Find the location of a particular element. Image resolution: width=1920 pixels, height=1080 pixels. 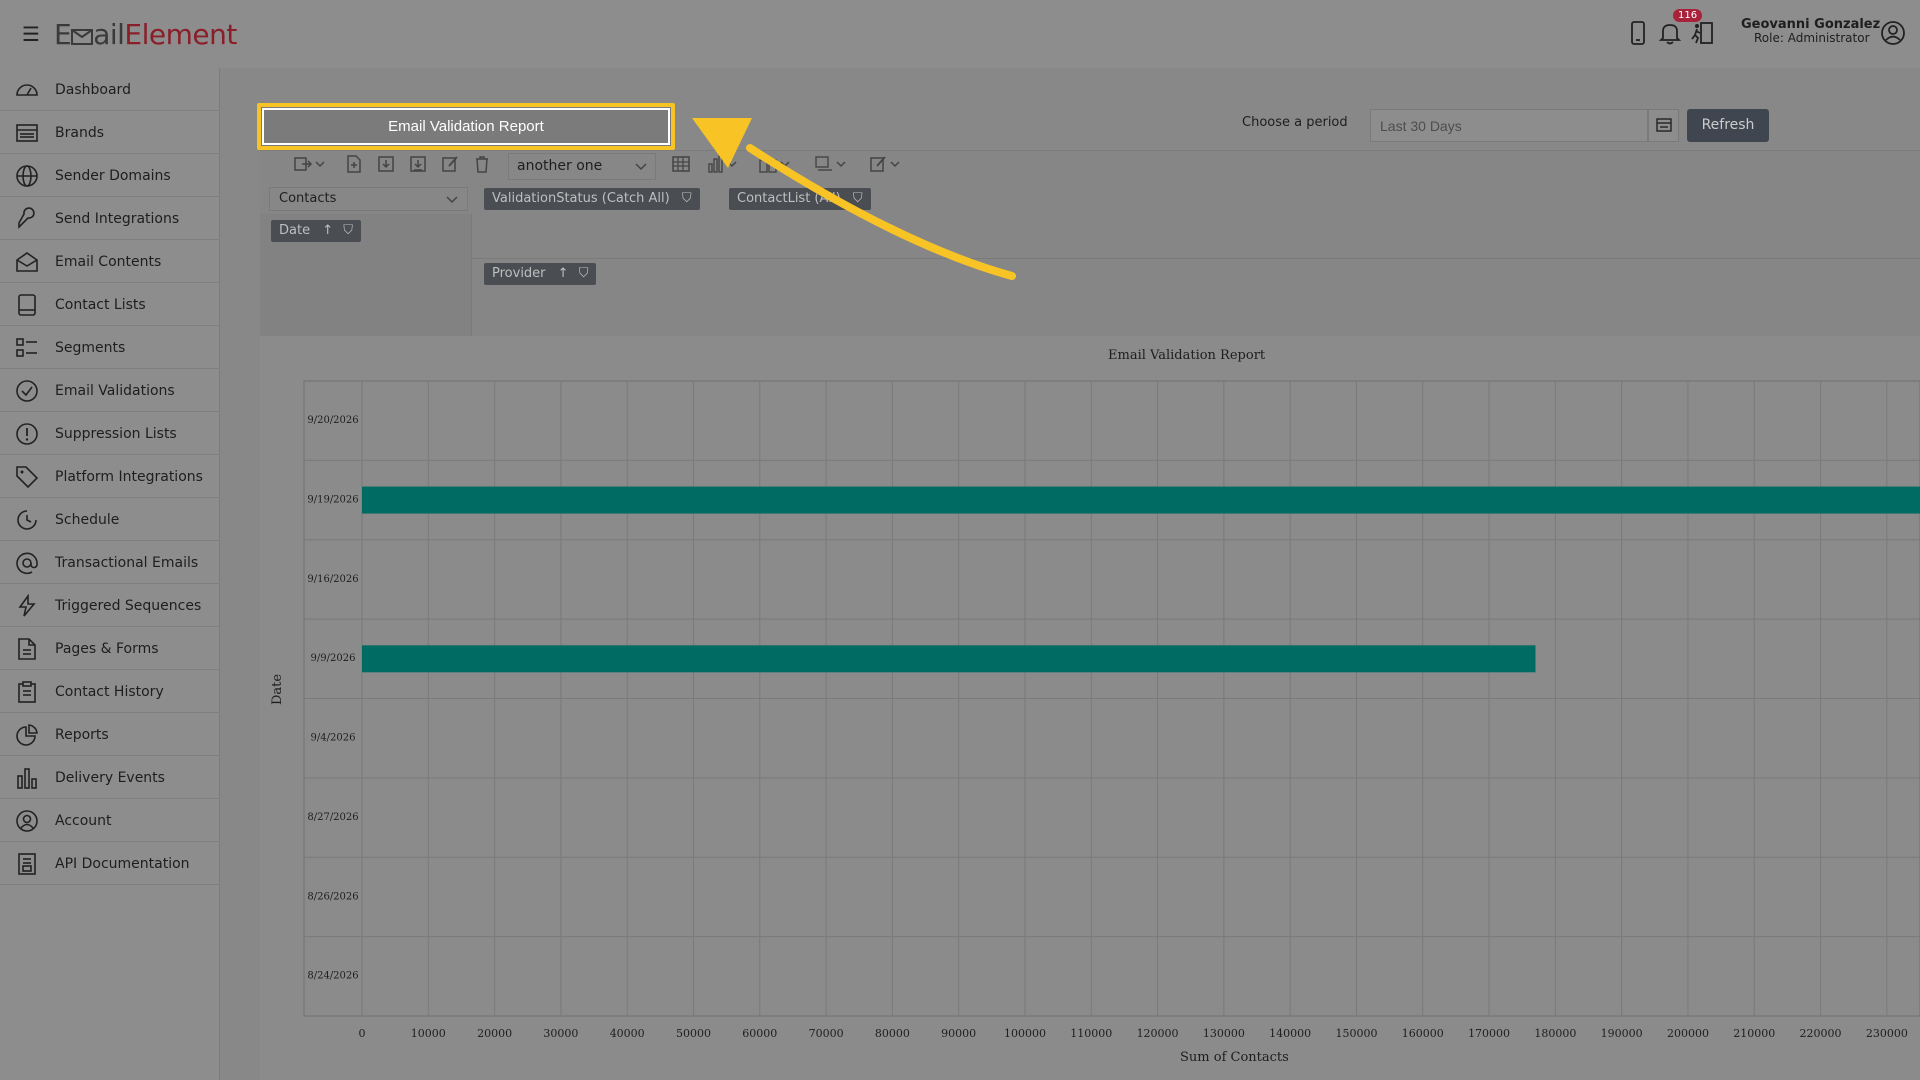

edit-icon is located at coordinates (450, 164).